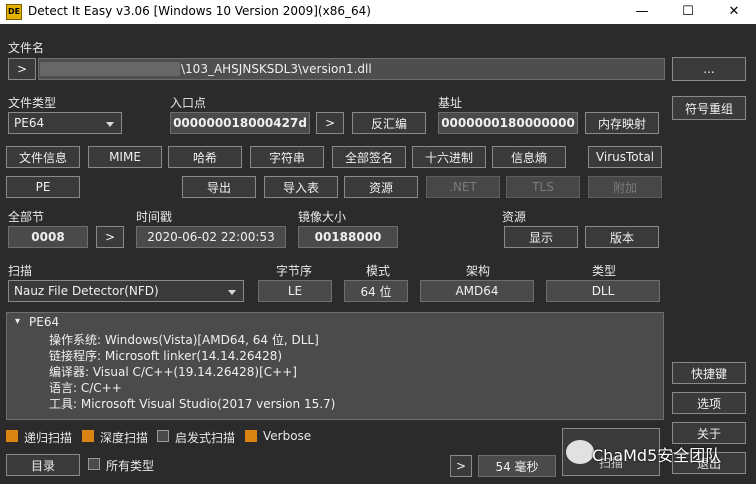 The image size is (756, 484). Describe the element at coordinates (322, 217) in the screenshot. I see `image-size-label: 镜像大小` at that location.